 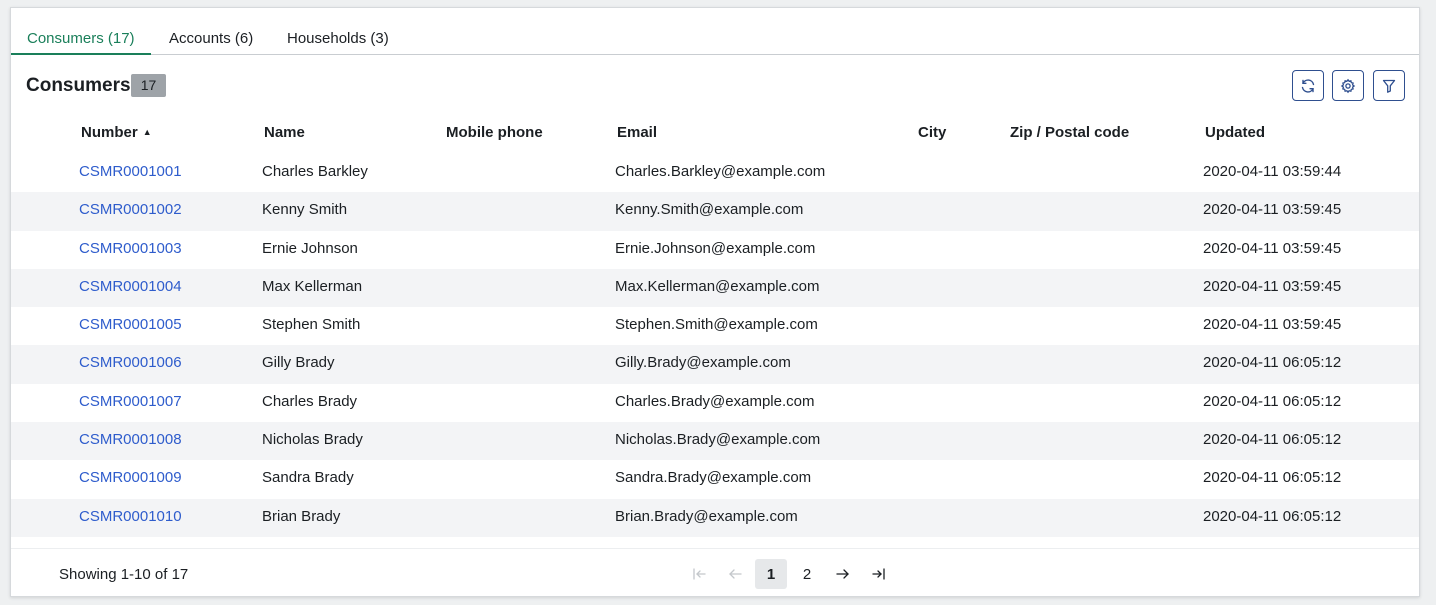 I want to click on gear-icon, so click(x=1348, y=85).